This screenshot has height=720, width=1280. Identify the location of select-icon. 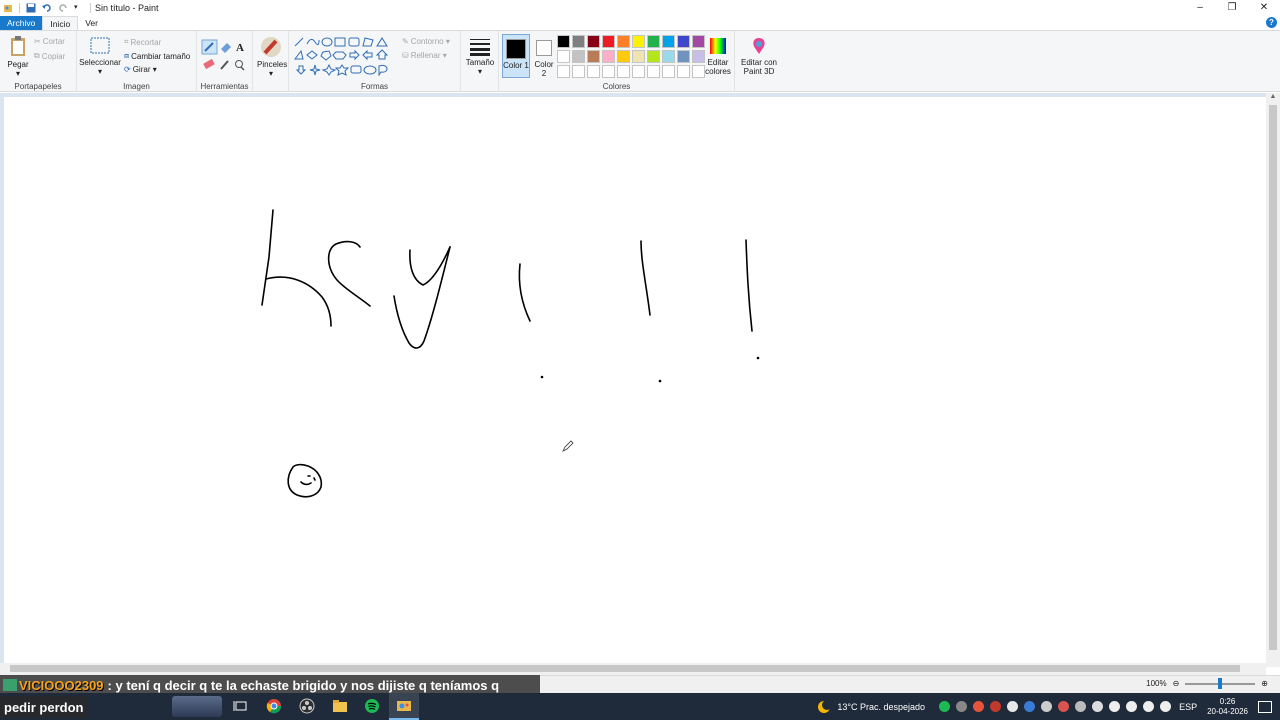
(100, 45).